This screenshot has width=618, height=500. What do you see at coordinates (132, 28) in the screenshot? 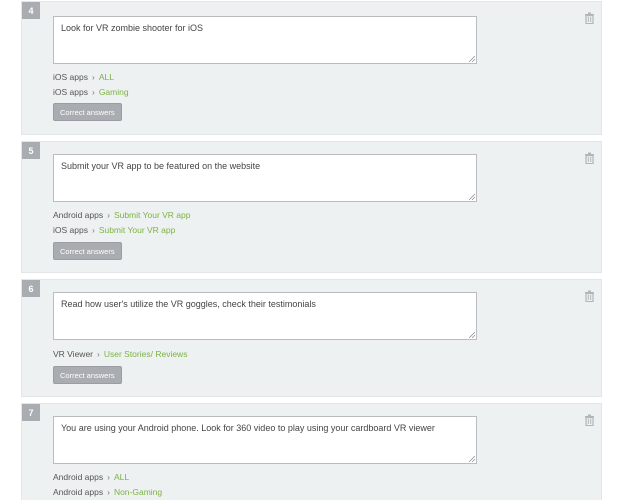
I see `answer-text: Look for VR zombie shooter for iOS` at bounding box center [132, 28].